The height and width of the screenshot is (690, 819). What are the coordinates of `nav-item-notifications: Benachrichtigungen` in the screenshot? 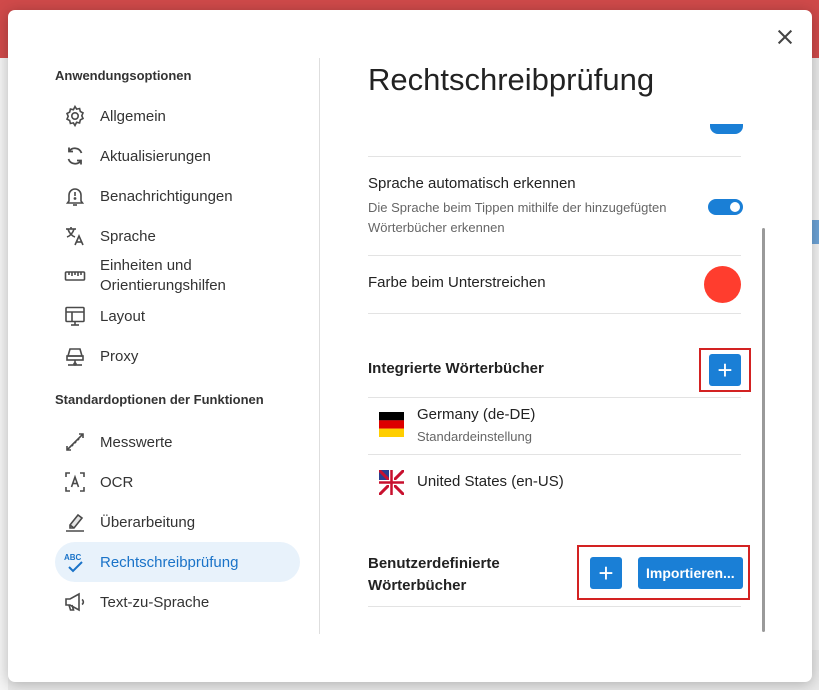 It's located at (177, 196).